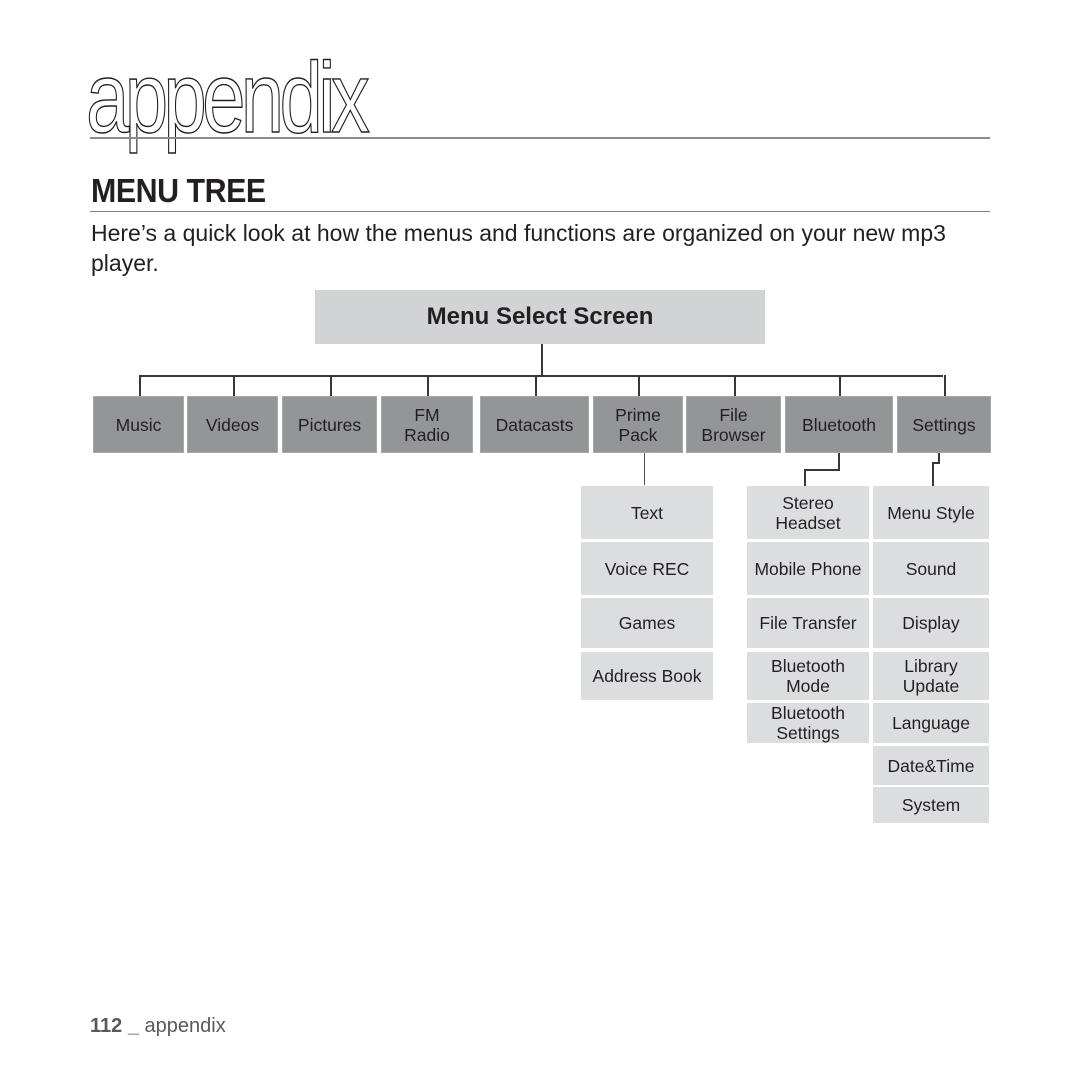 This screenshot has width=1080, height=1080. Describe the element at coordinates (805, 477) in the screenshot. I see `bluetooth-connector-drop` at that location.